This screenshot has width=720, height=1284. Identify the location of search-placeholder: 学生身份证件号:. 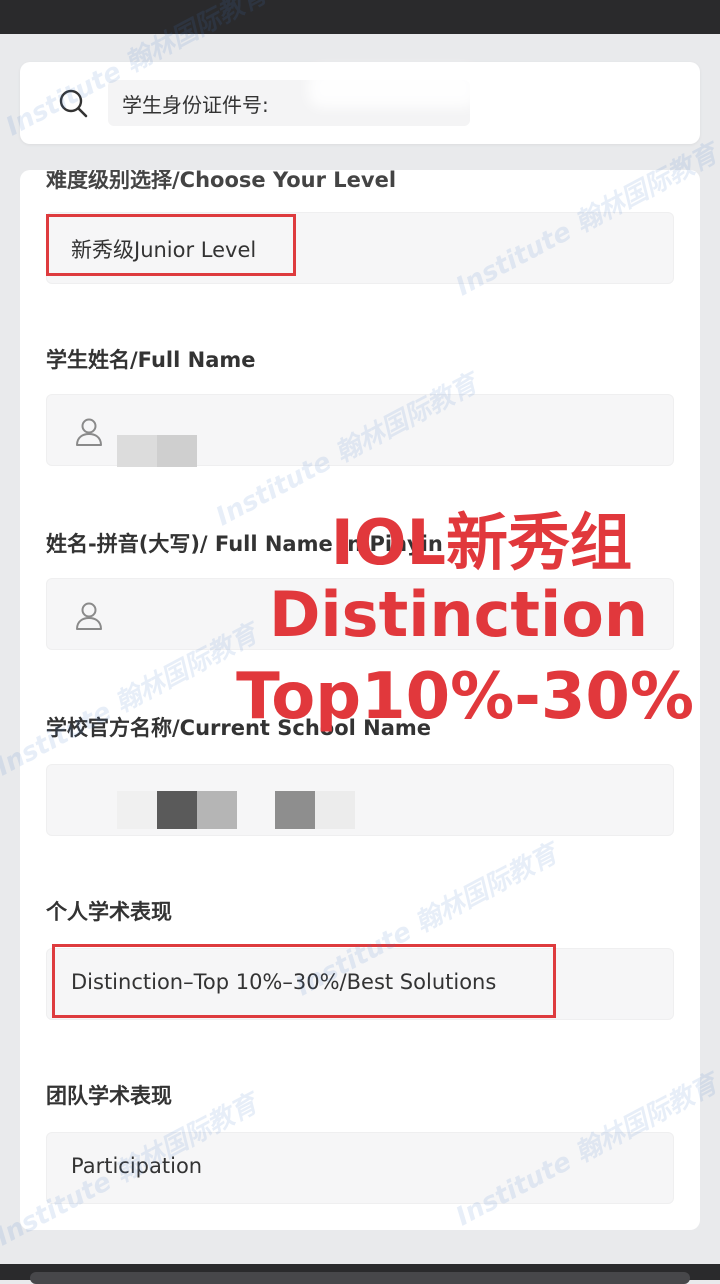
(195, 104).